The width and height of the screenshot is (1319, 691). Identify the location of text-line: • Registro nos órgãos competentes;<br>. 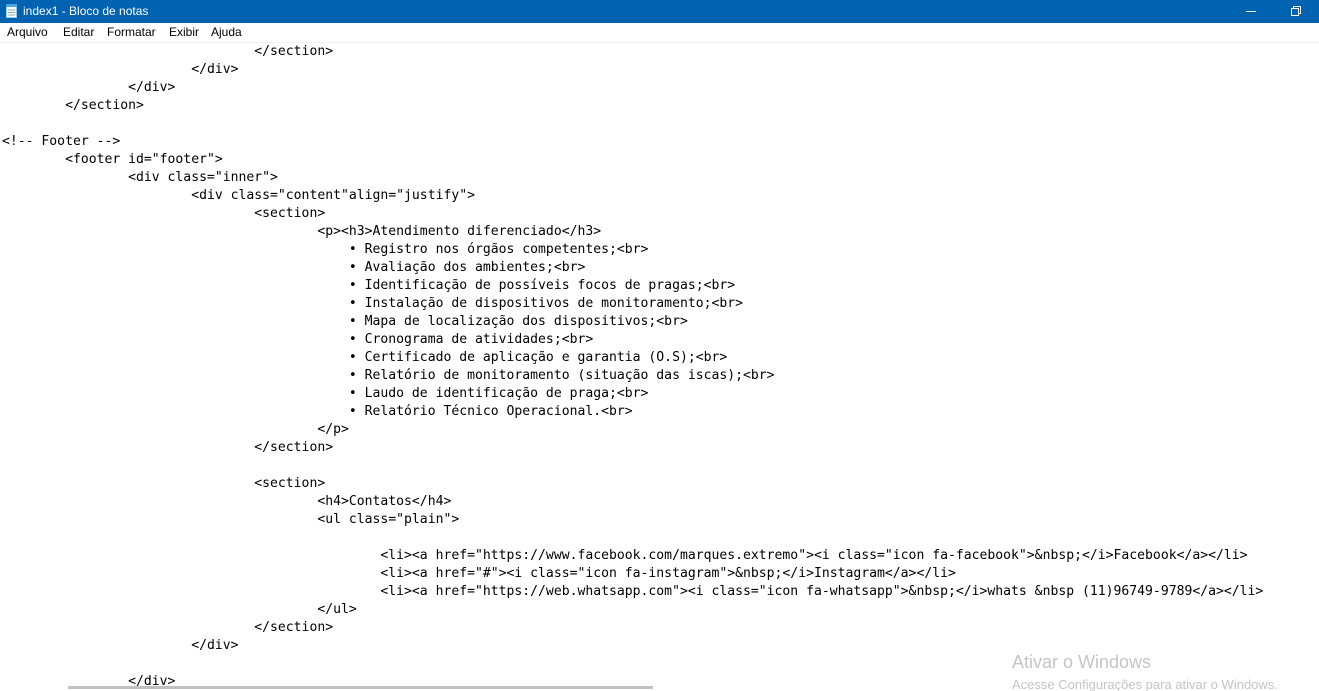
(325, 249).